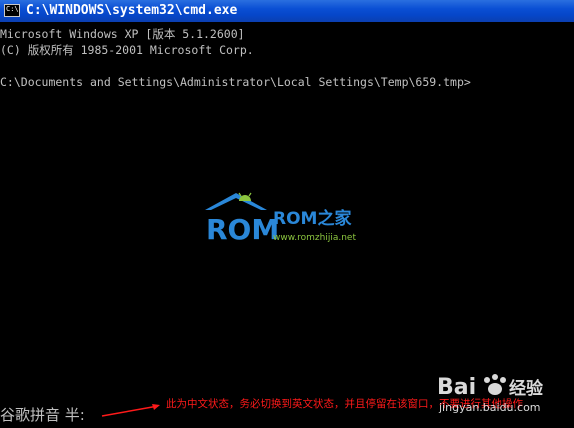 This screenshot has height=428, width=574. Describe the element at coordinates (42, 415) in the screenshot. I see `ime-status: 谷歌拼音 半:` at that location.